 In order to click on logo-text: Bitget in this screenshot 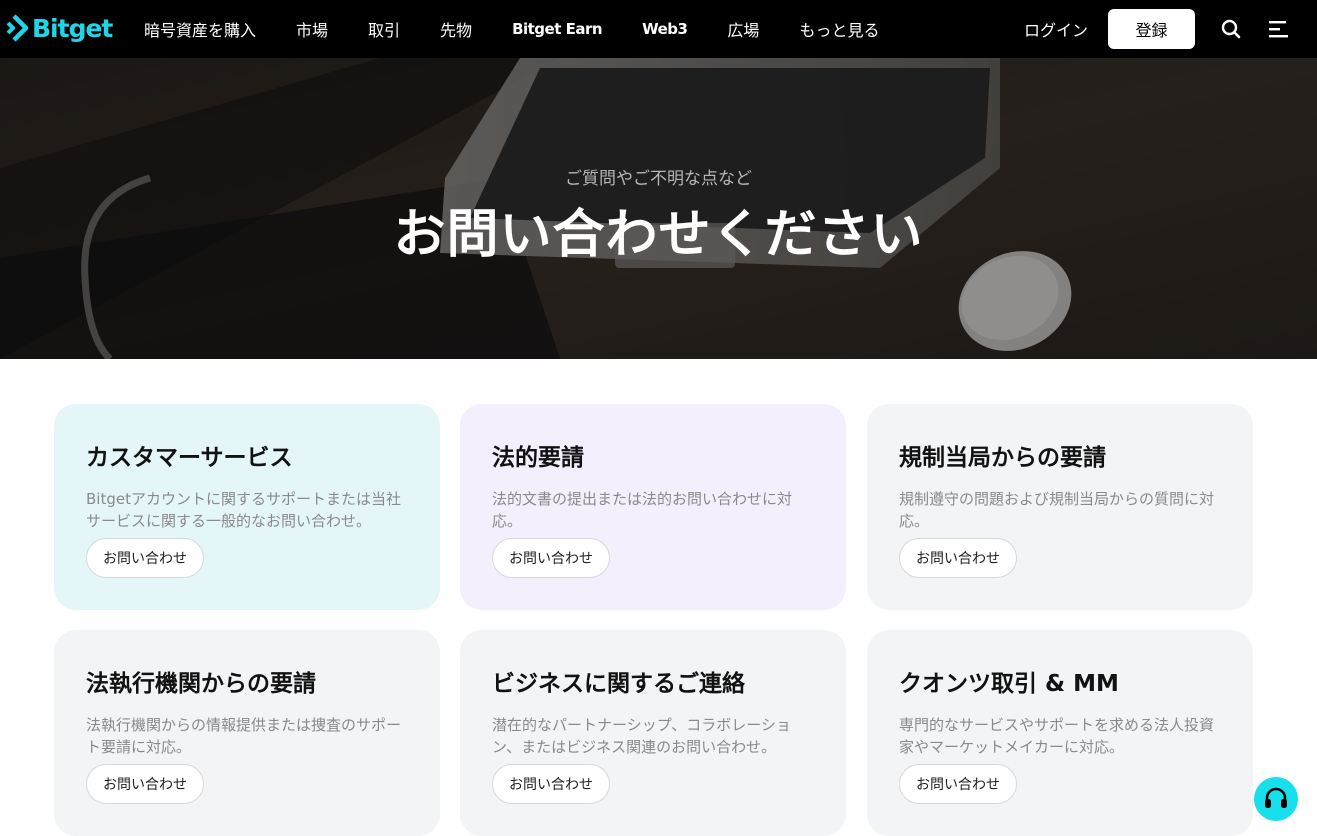, I will do `click(72, 28)`.